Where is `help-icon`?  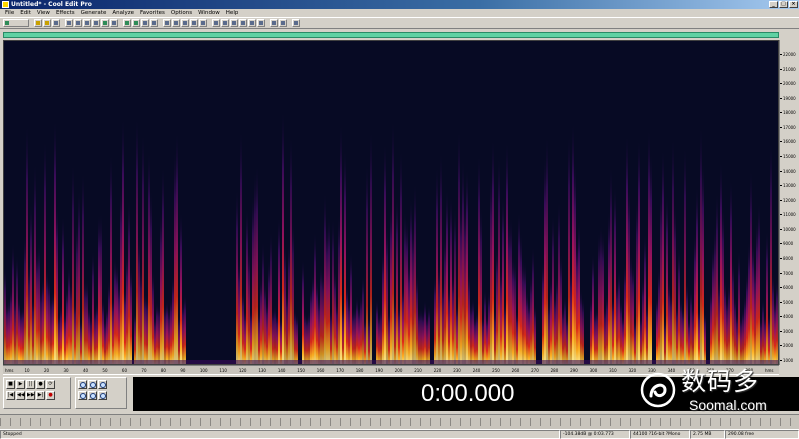 help-icon is located at coordinates (296, 23).